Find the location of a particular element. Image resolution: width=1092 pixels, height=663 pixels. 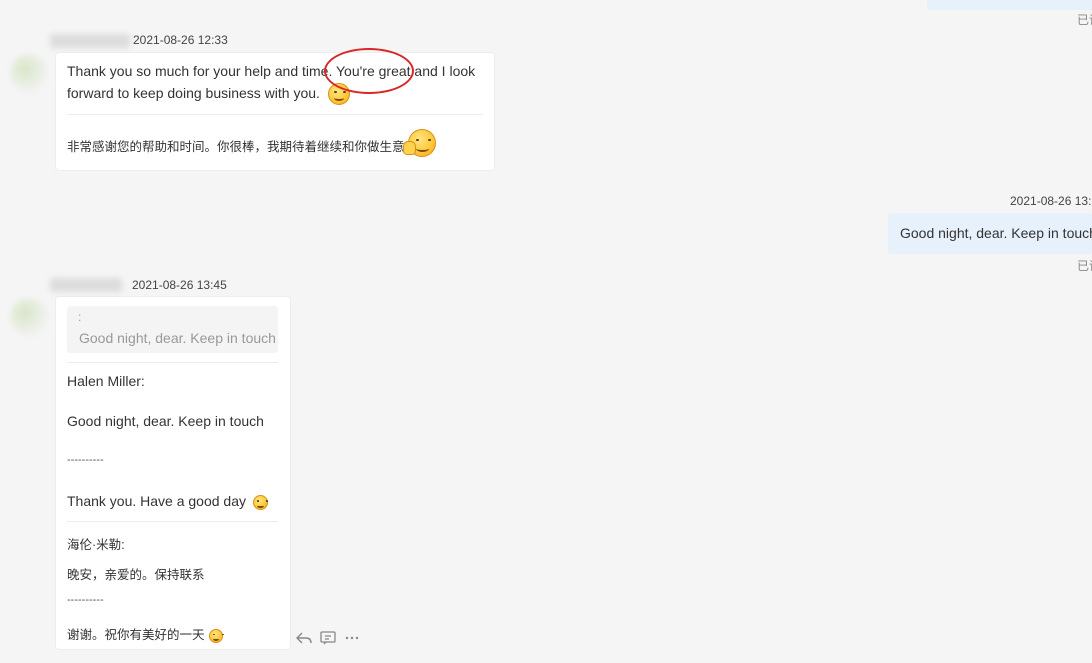

message-timestamp: 2021-08-26 12:33 is located at coordinates (180, 40).